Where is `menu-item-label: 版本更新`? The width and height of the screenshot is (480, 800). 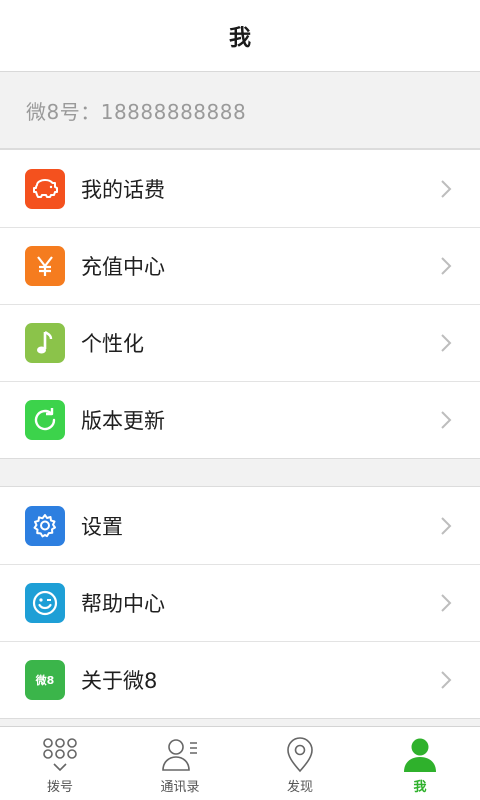 menu-item-label: 版本更新 is located at coordinates (123, 420).